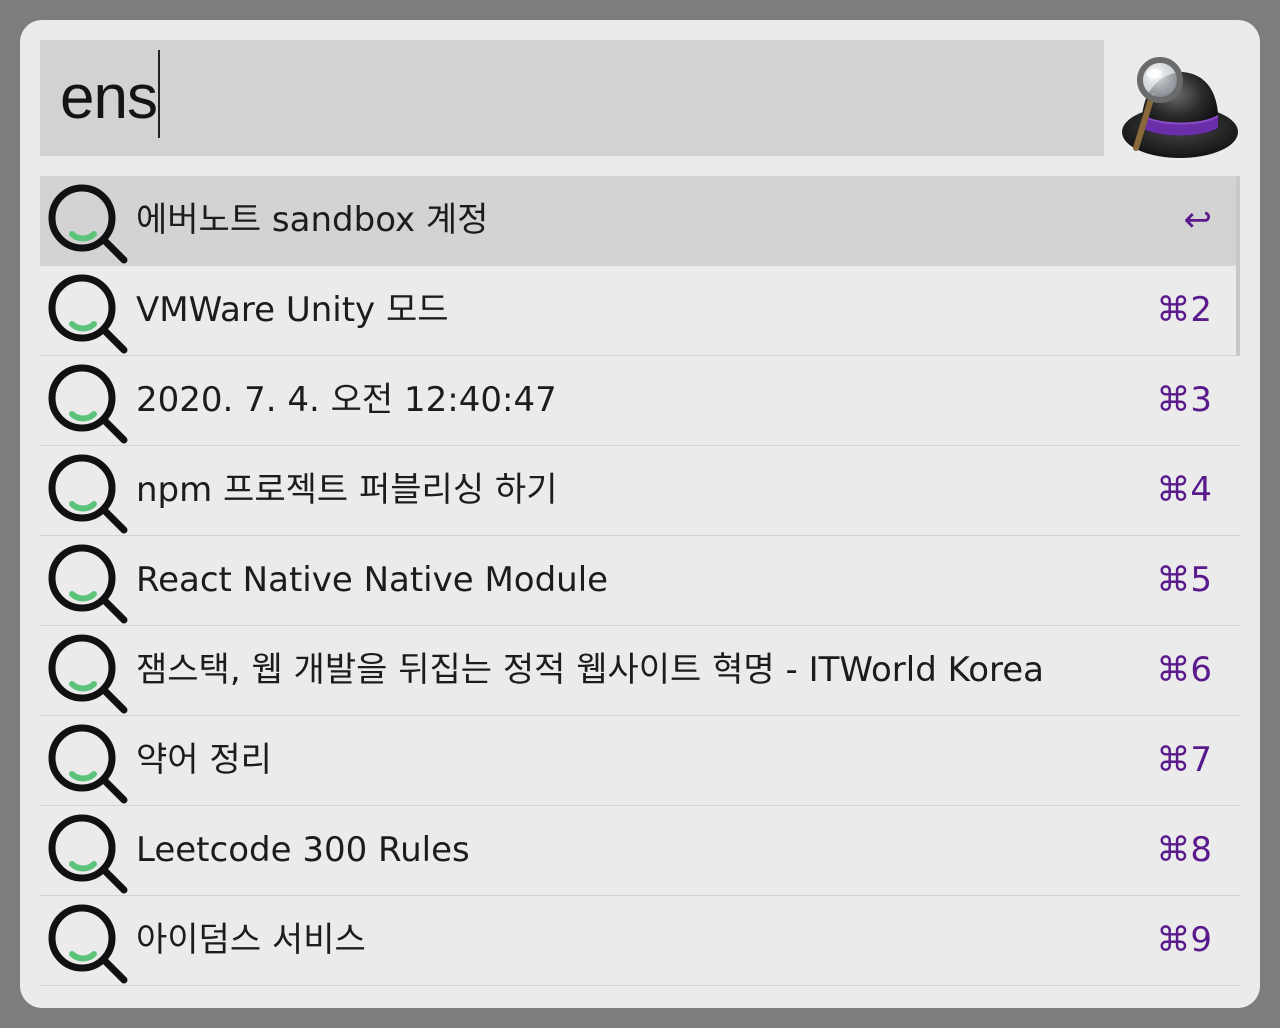 This screenshot has width=1280, height=1028. What do you see at coordinates (640, 851) in the screenshot?
I see `result-row: Leetcode 300 Rules ⌘8` at bounding box center [640, 851].